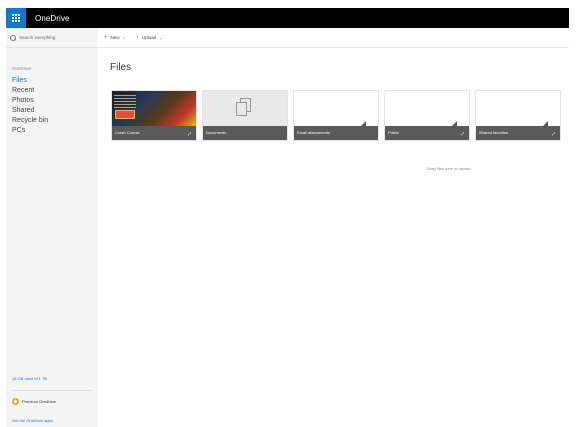 The width and height of the screenshot is (577, 427). I want to click on document-icon, so click(244, 108).